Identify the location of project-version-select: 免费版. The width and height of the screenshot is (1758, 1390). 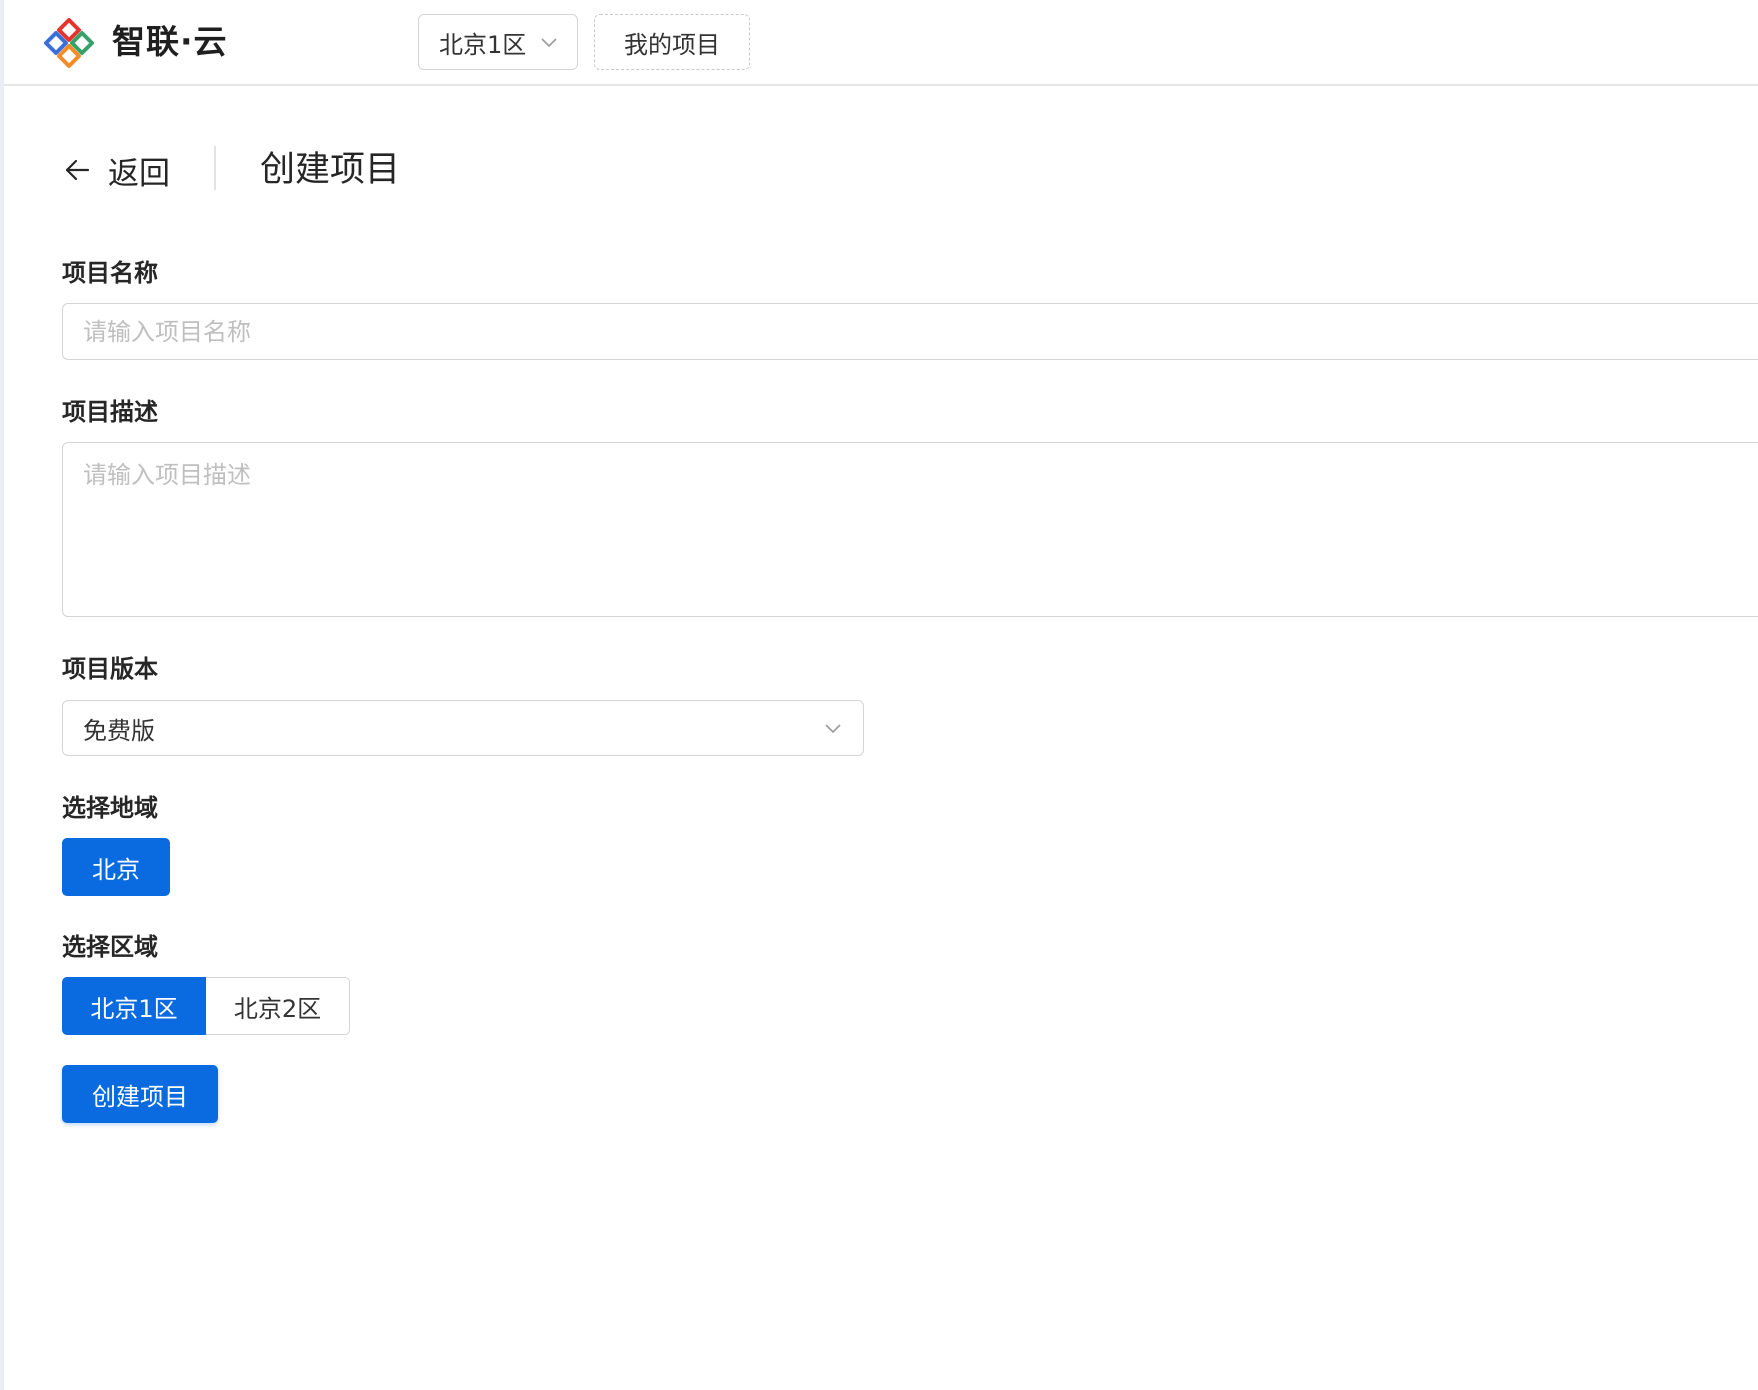
(463, 728).